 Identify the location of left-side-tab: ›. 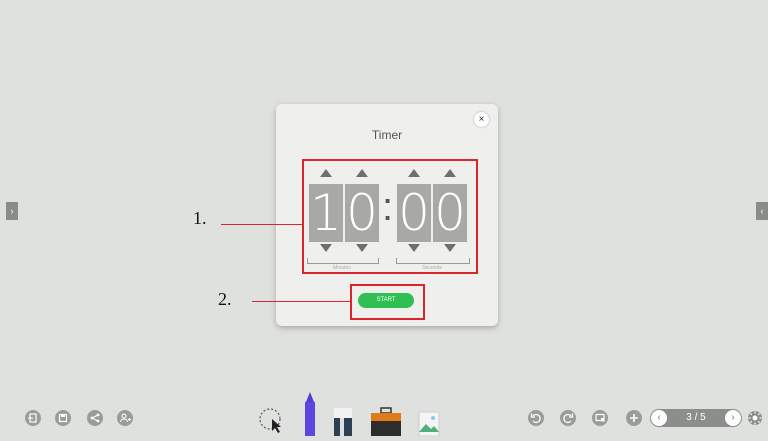
(12, 211).